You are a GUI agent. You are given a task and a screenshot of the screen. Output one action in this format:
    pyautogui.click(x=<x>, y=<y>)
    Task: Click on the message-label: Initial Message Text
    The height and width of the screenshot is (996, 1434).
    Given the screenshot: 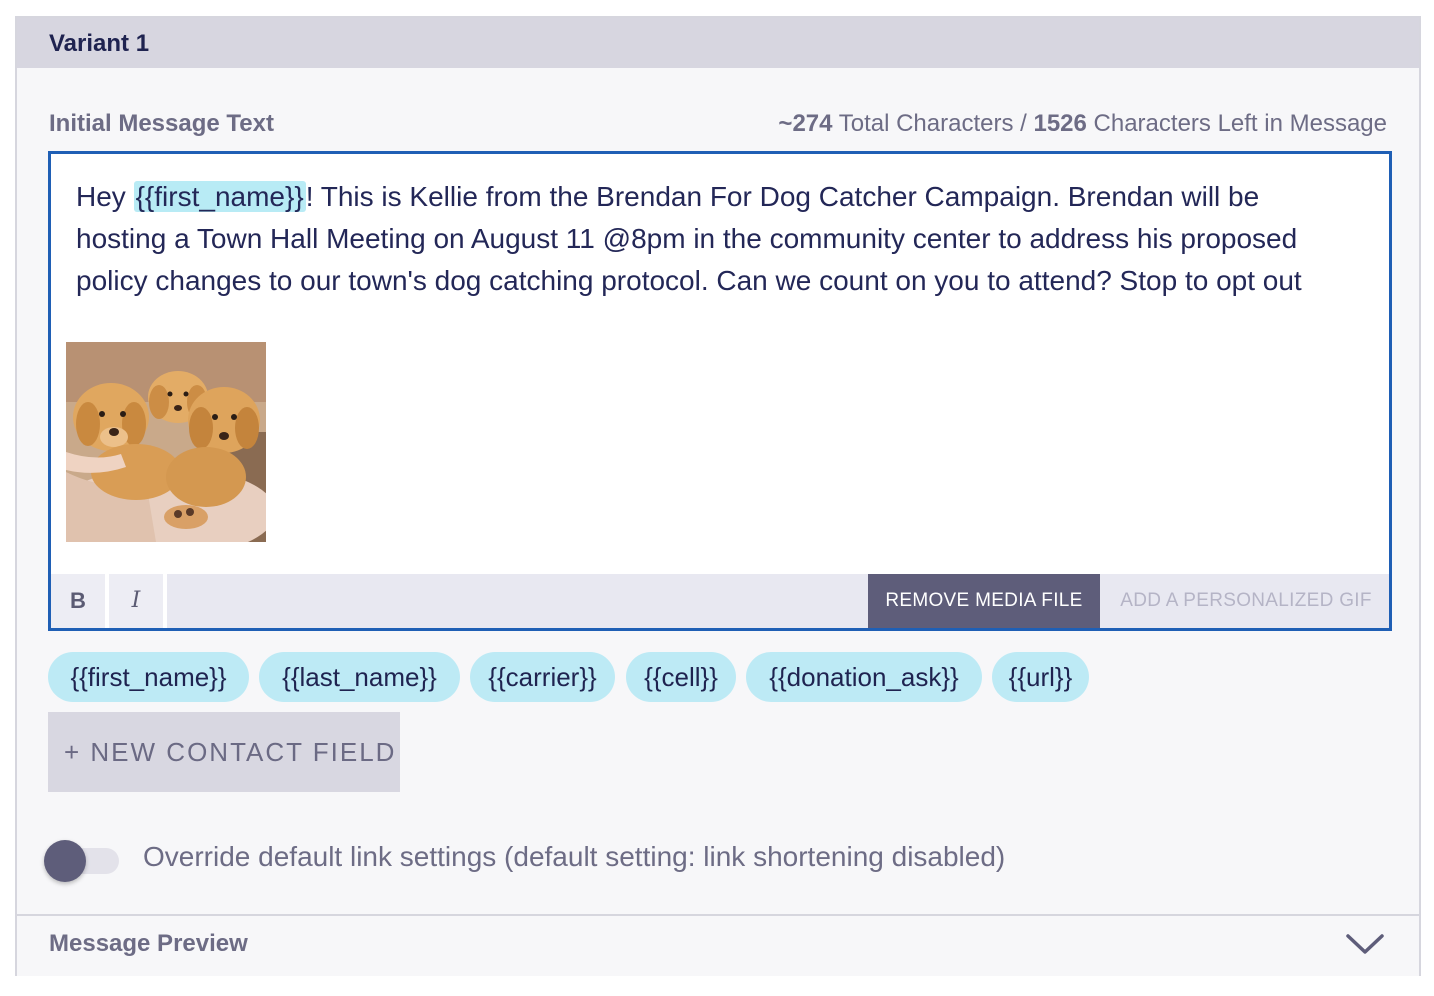 What is the action you would take?
    pyautogui.click(x=161, y=123)
    